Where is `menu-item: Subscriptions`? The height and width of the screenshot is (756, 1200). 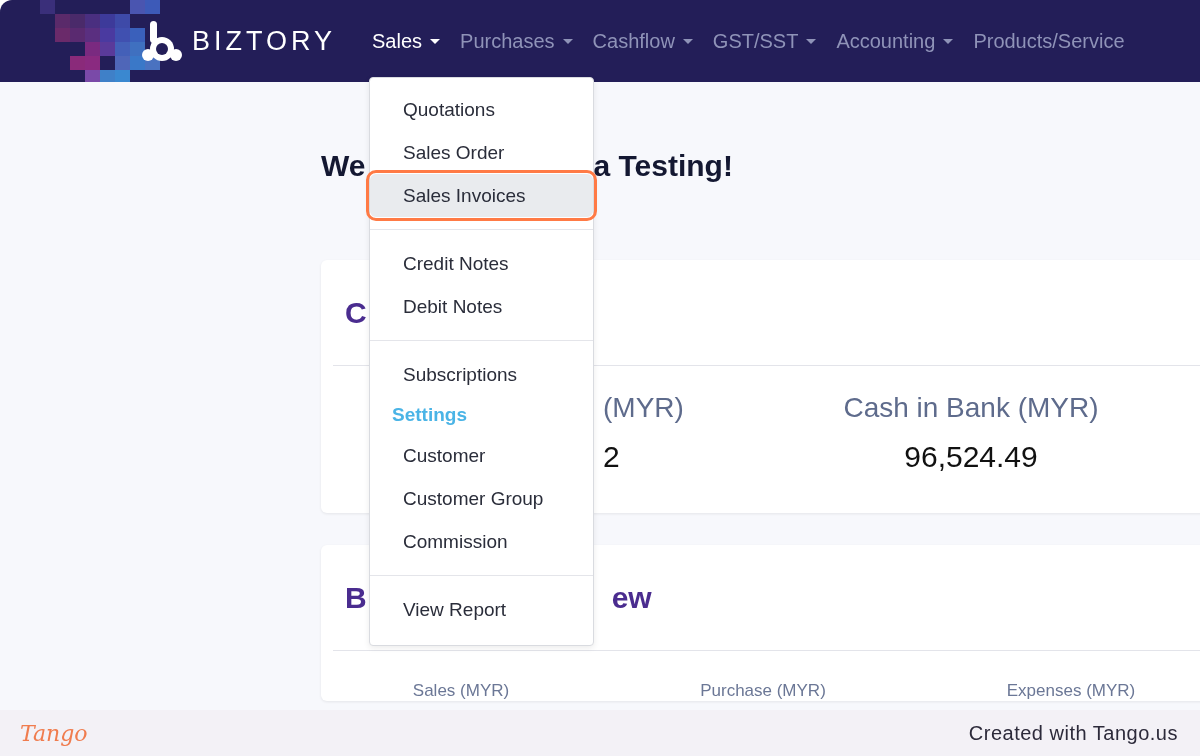
menu-item: Subscriptions is located at coordinates (481, 374).